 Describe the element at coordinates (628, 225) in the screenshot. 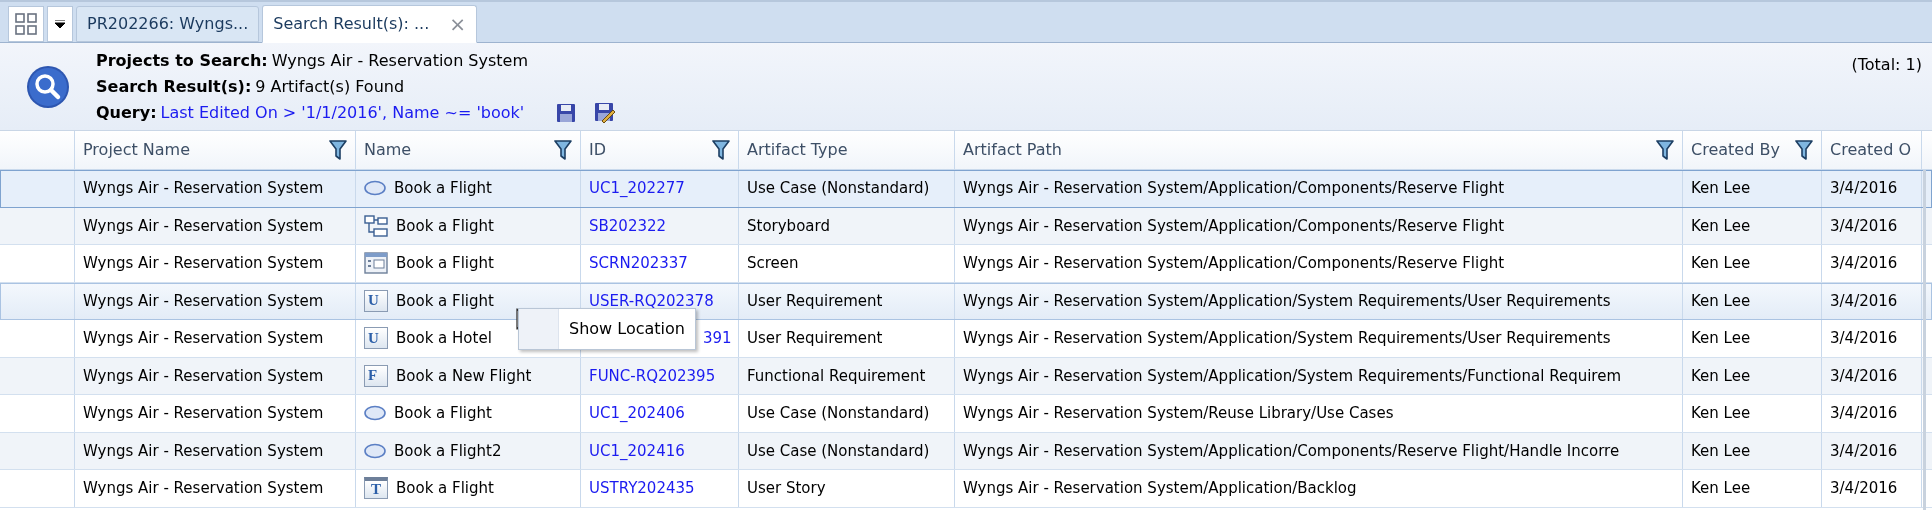

I see `id-link: SB202322` at that location.